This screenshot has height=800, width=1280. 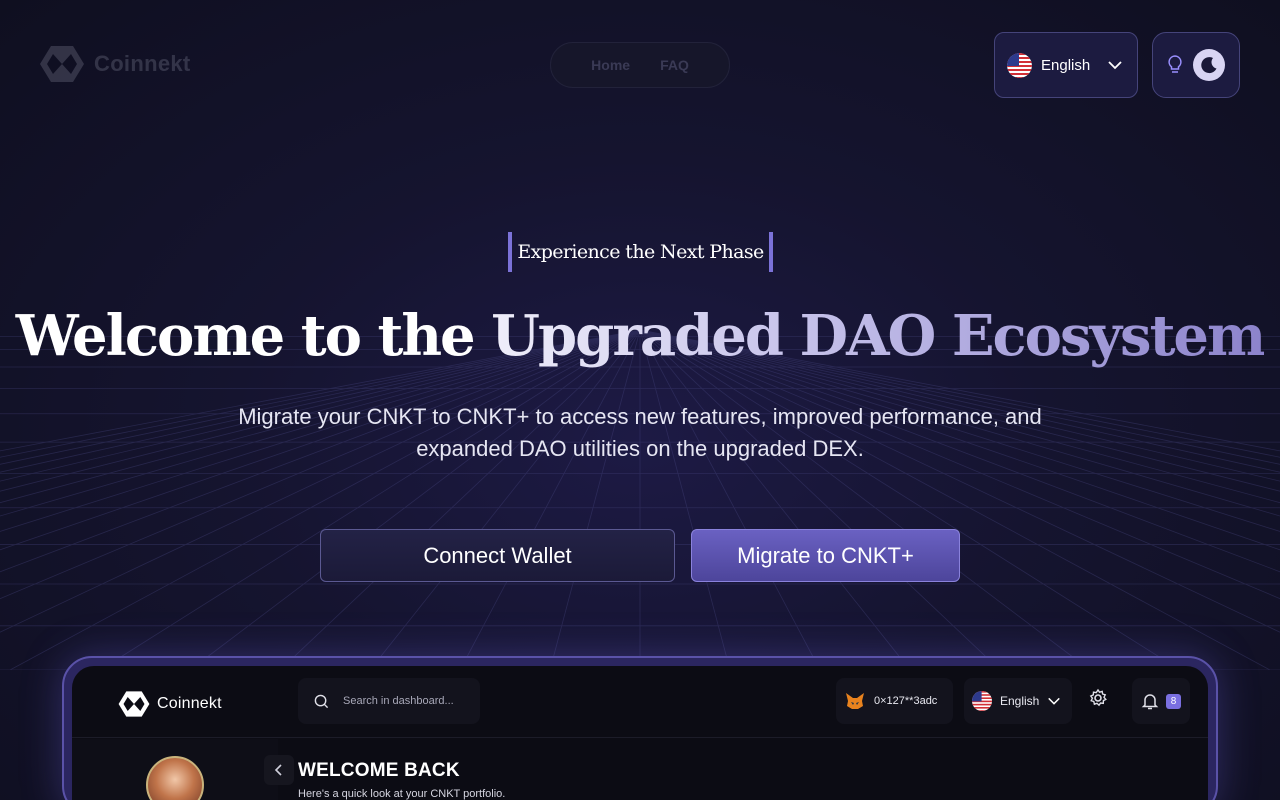 I want to click on moon-icon, so click(x=1209, y=65).